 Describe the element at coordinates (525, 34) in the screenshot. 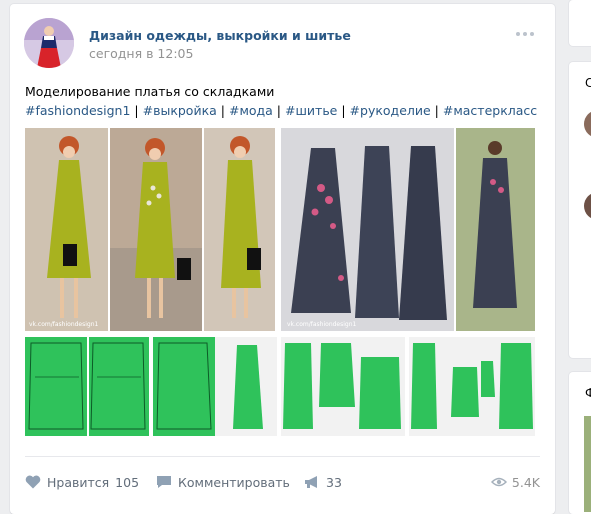

I see `more-icon` at that location.